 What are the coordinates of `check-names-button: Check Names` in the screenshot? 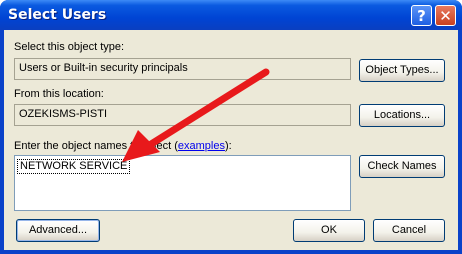 It's located at (402, 166).